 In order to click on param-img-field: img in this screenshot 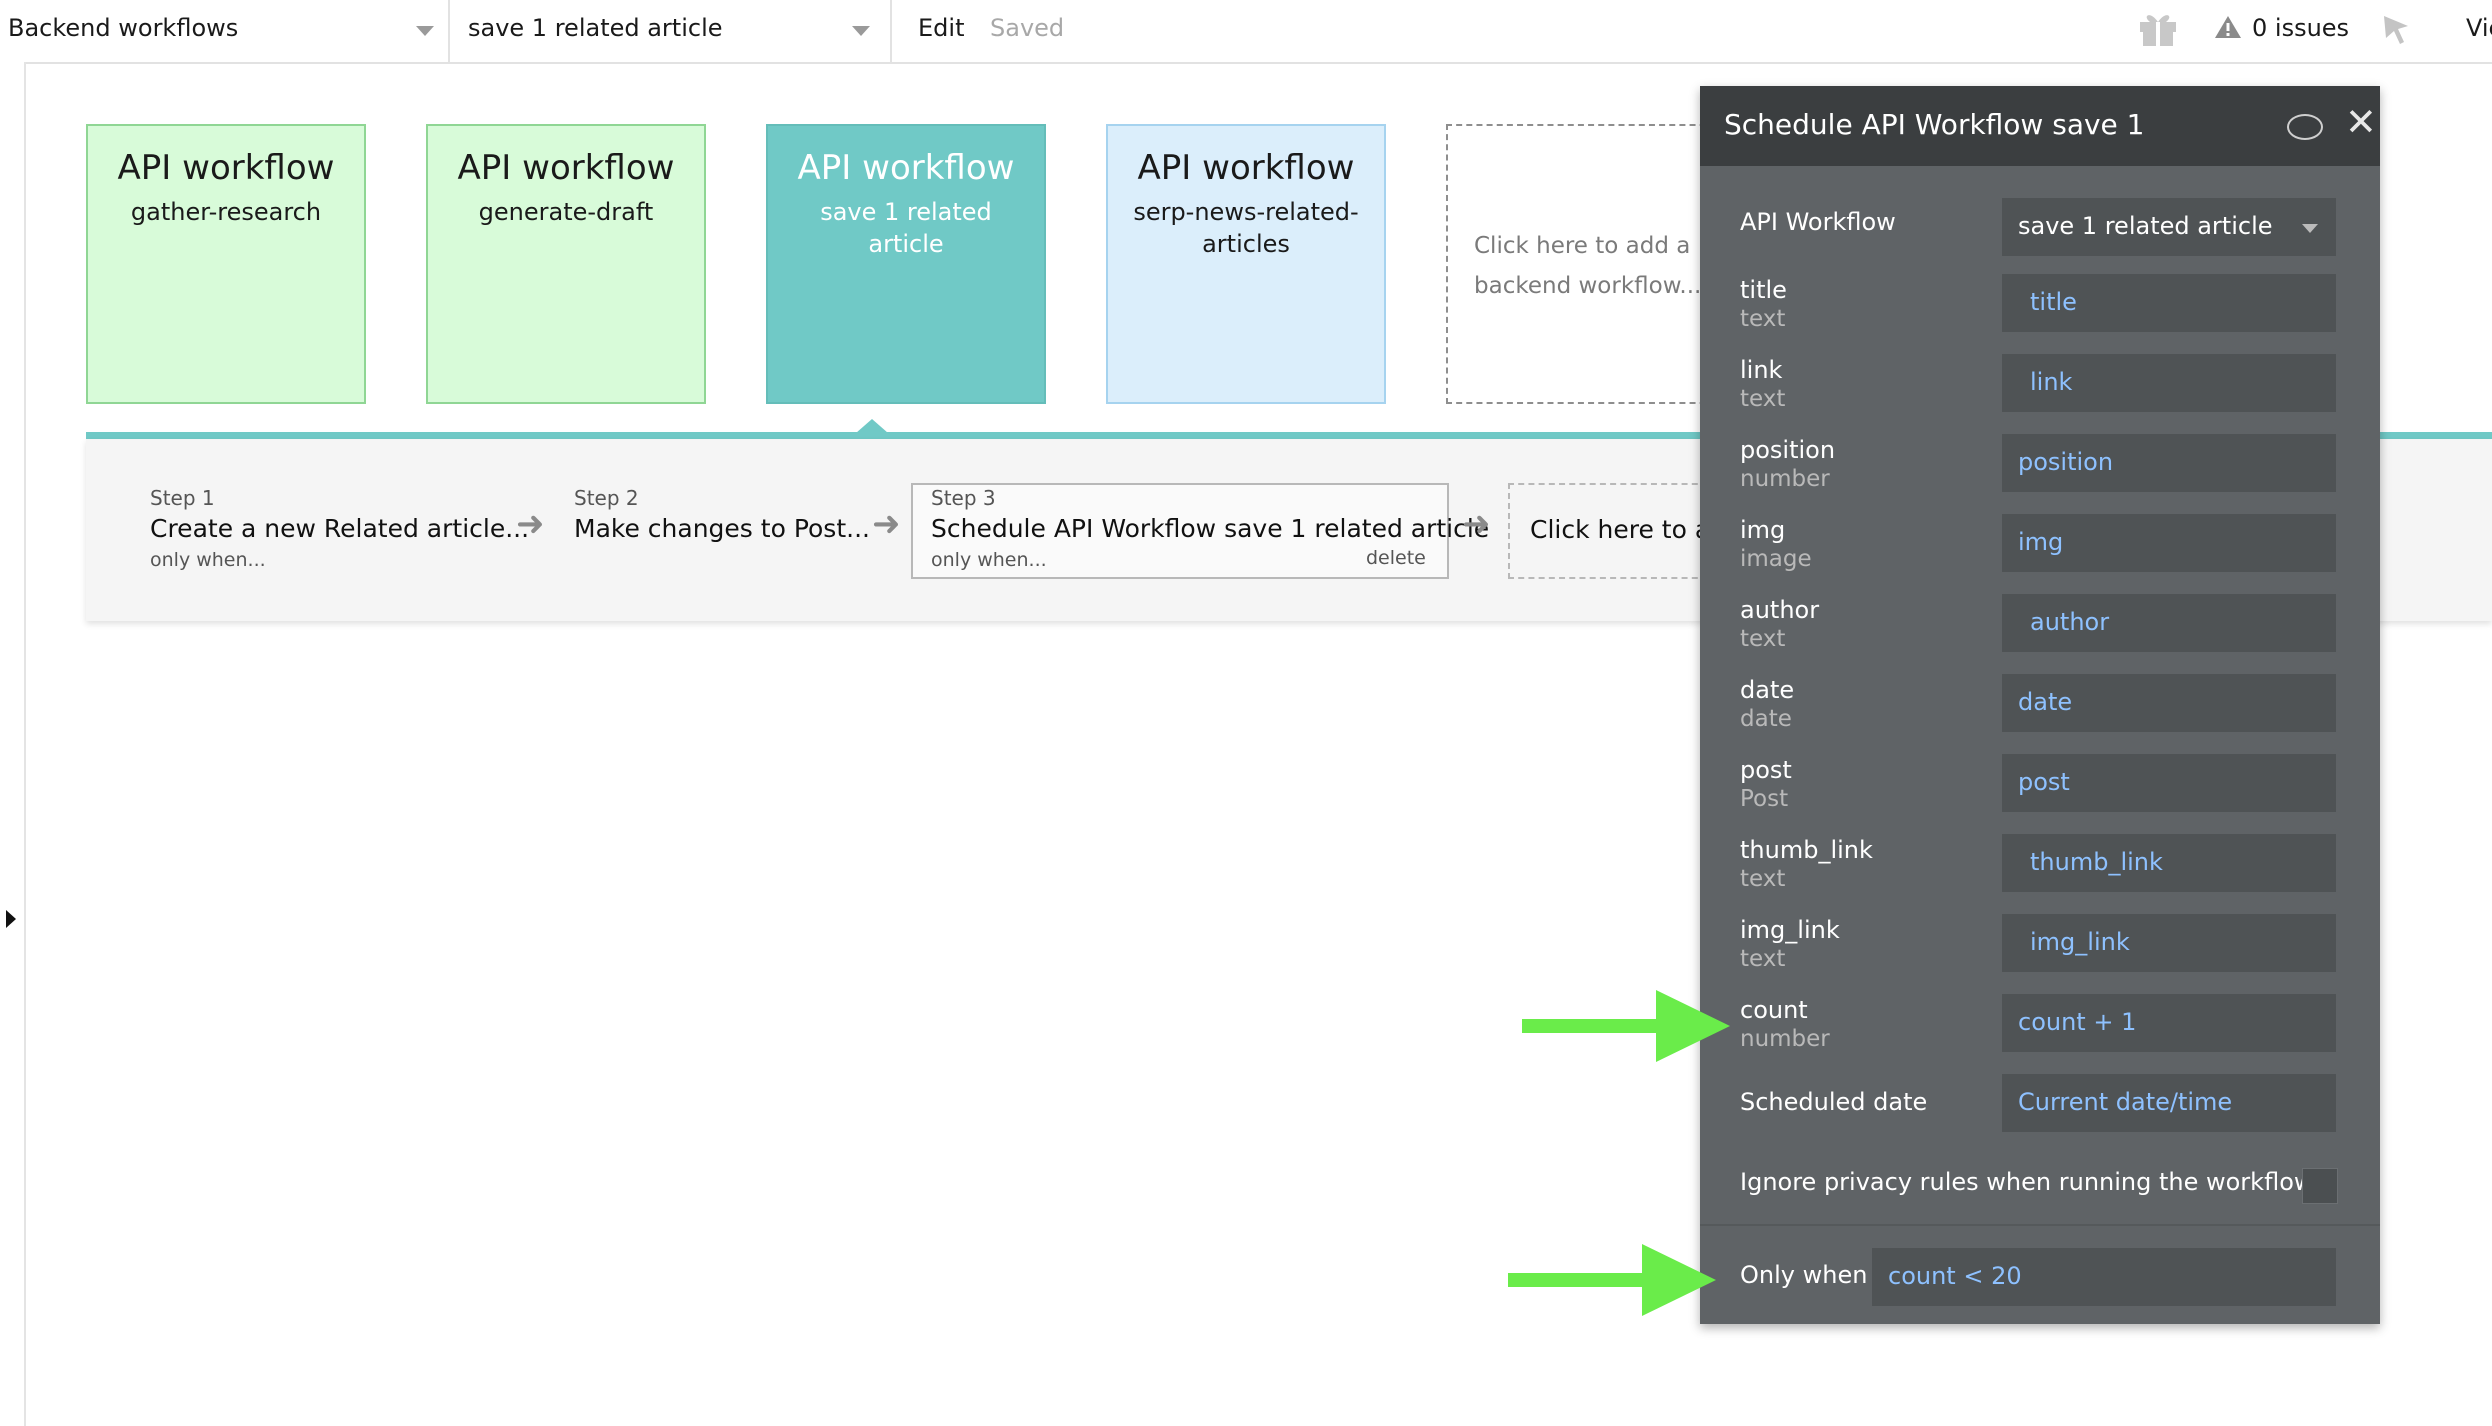, I will do `click(2169, 543)`.